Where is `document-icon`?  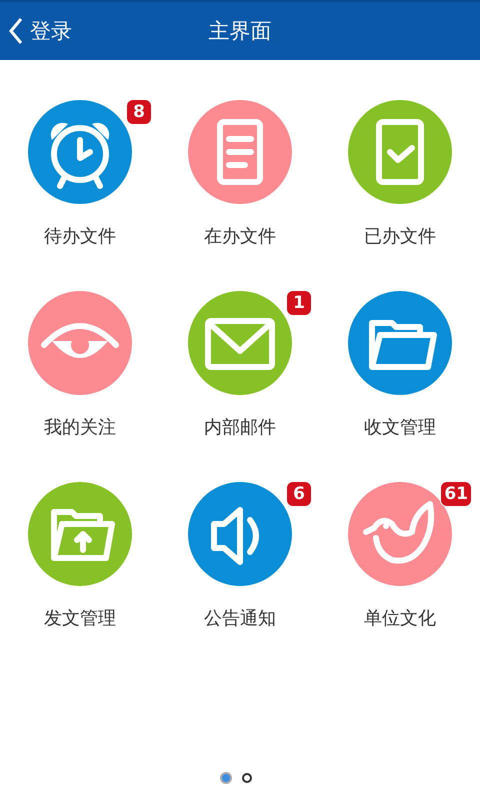 document-icon is located at coordinates (240, 152).